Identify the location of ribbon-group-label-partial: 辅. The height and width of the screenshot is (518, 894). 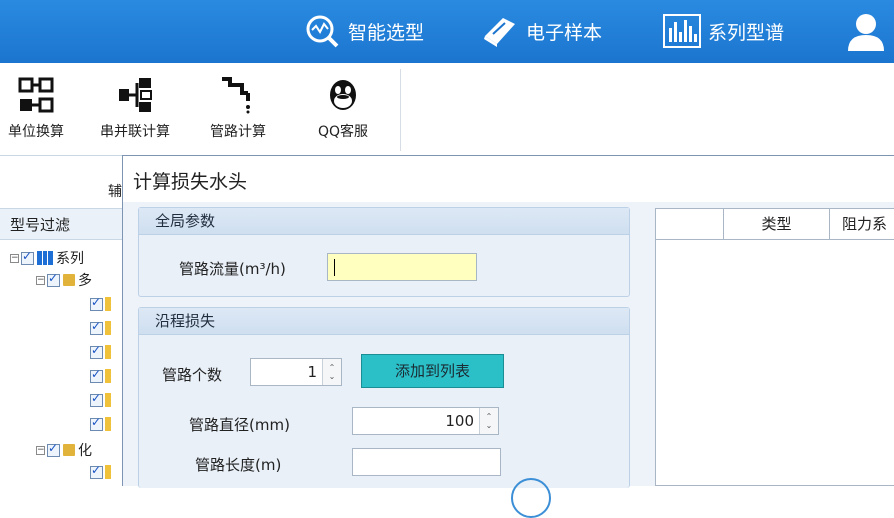
(115, 192).